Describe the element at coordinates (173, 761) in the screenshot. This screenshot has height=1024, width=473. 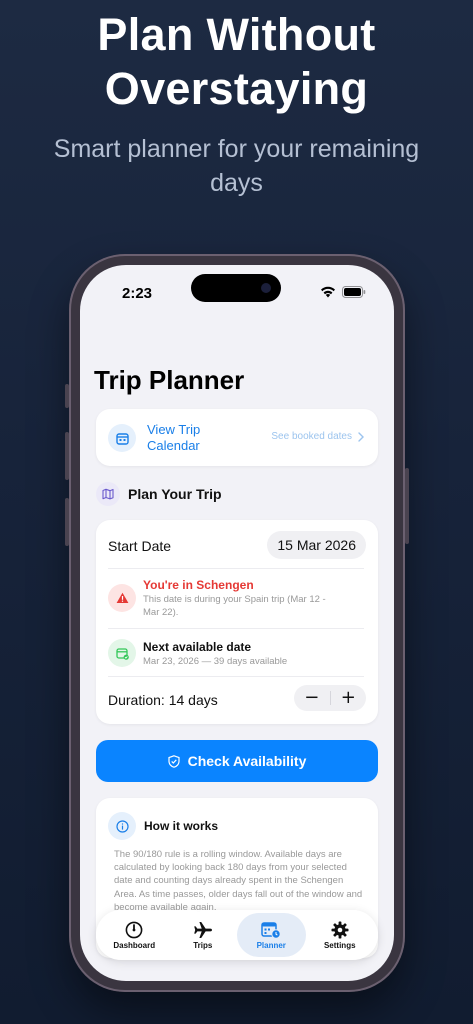
I see `shield-check-icon` at that location.